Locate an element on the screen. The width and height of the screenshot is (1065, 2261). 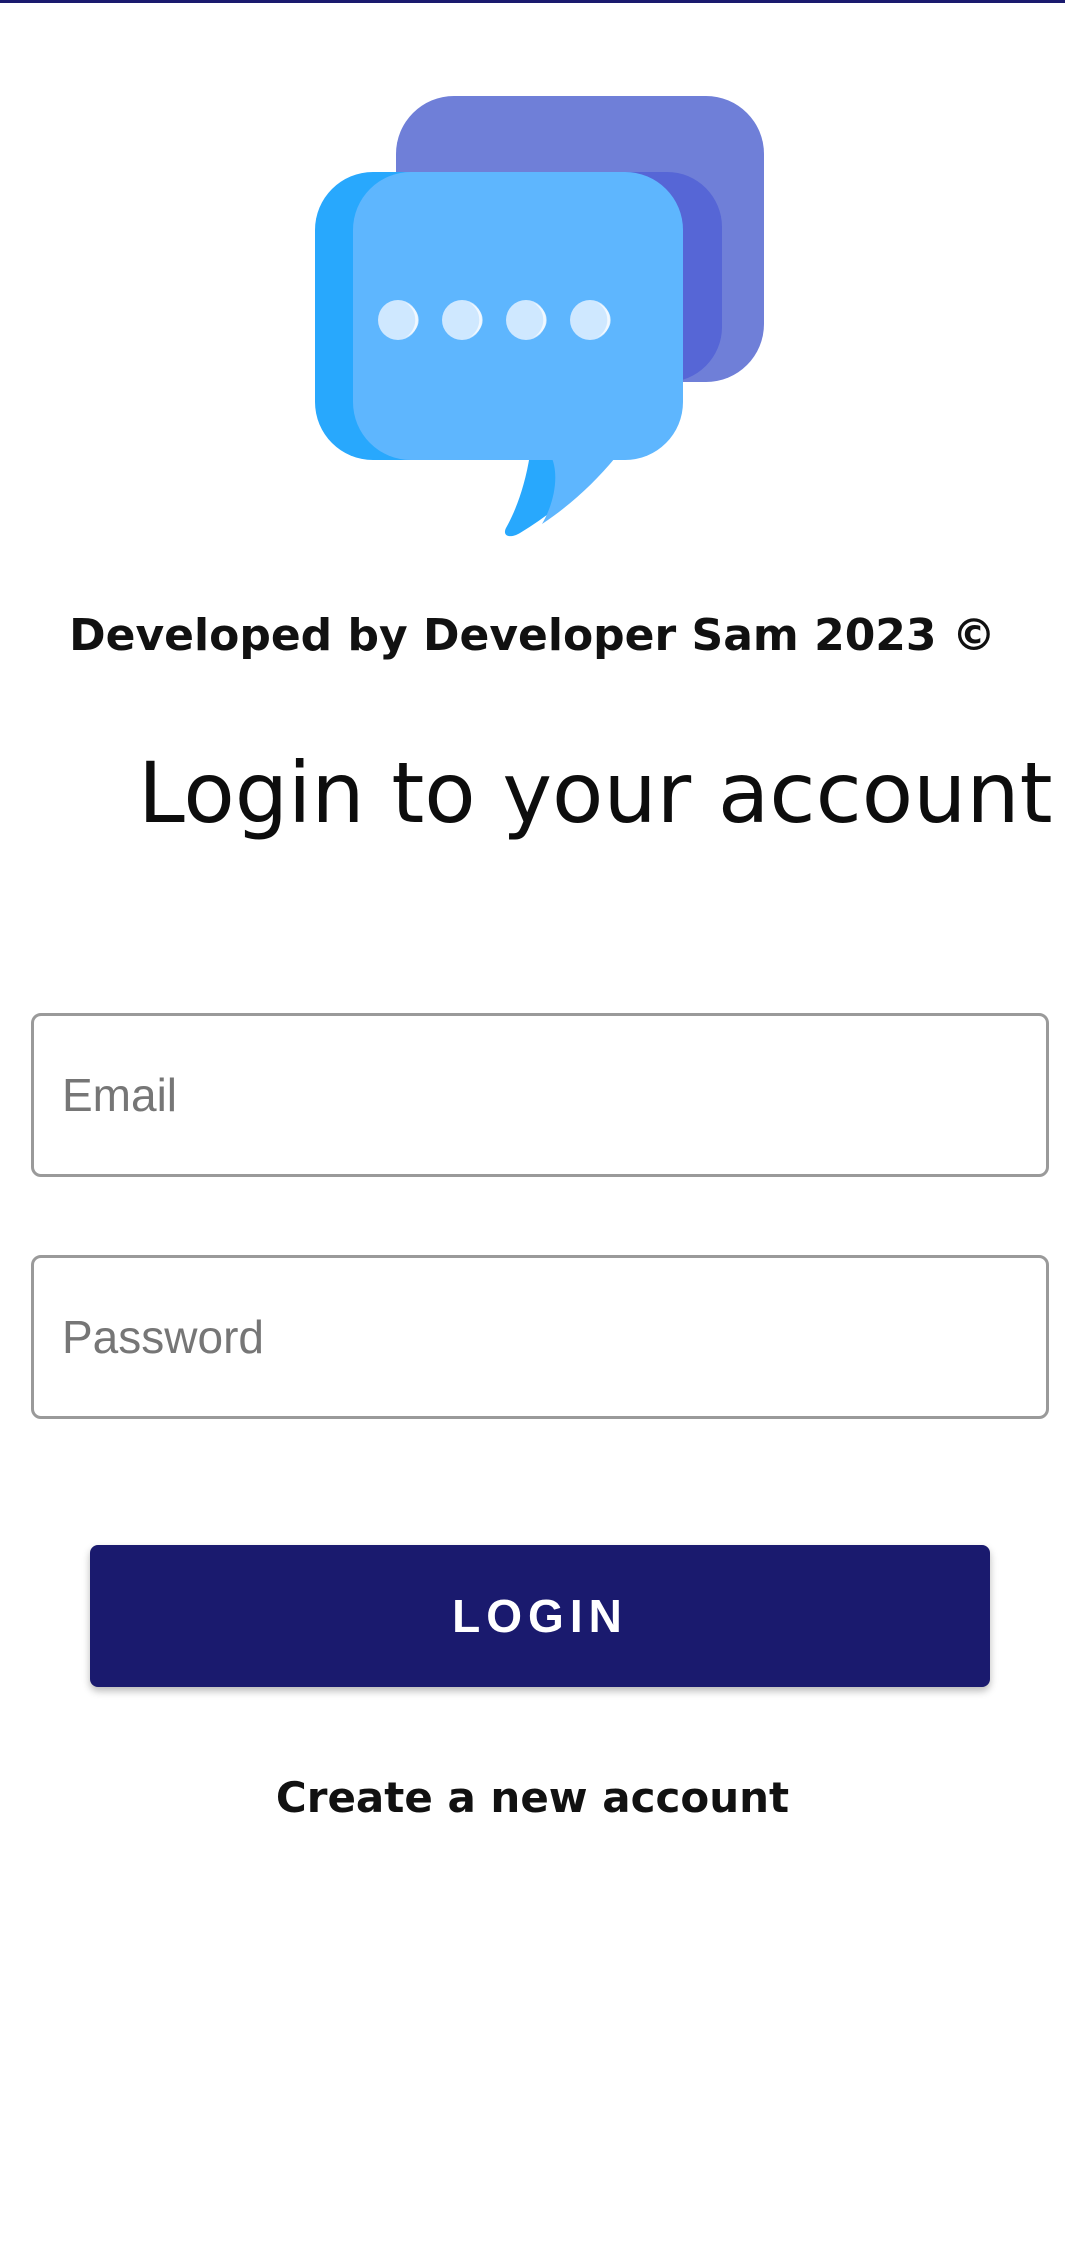
create-account-link: Create a new account is located at coordinates (532, 1798).